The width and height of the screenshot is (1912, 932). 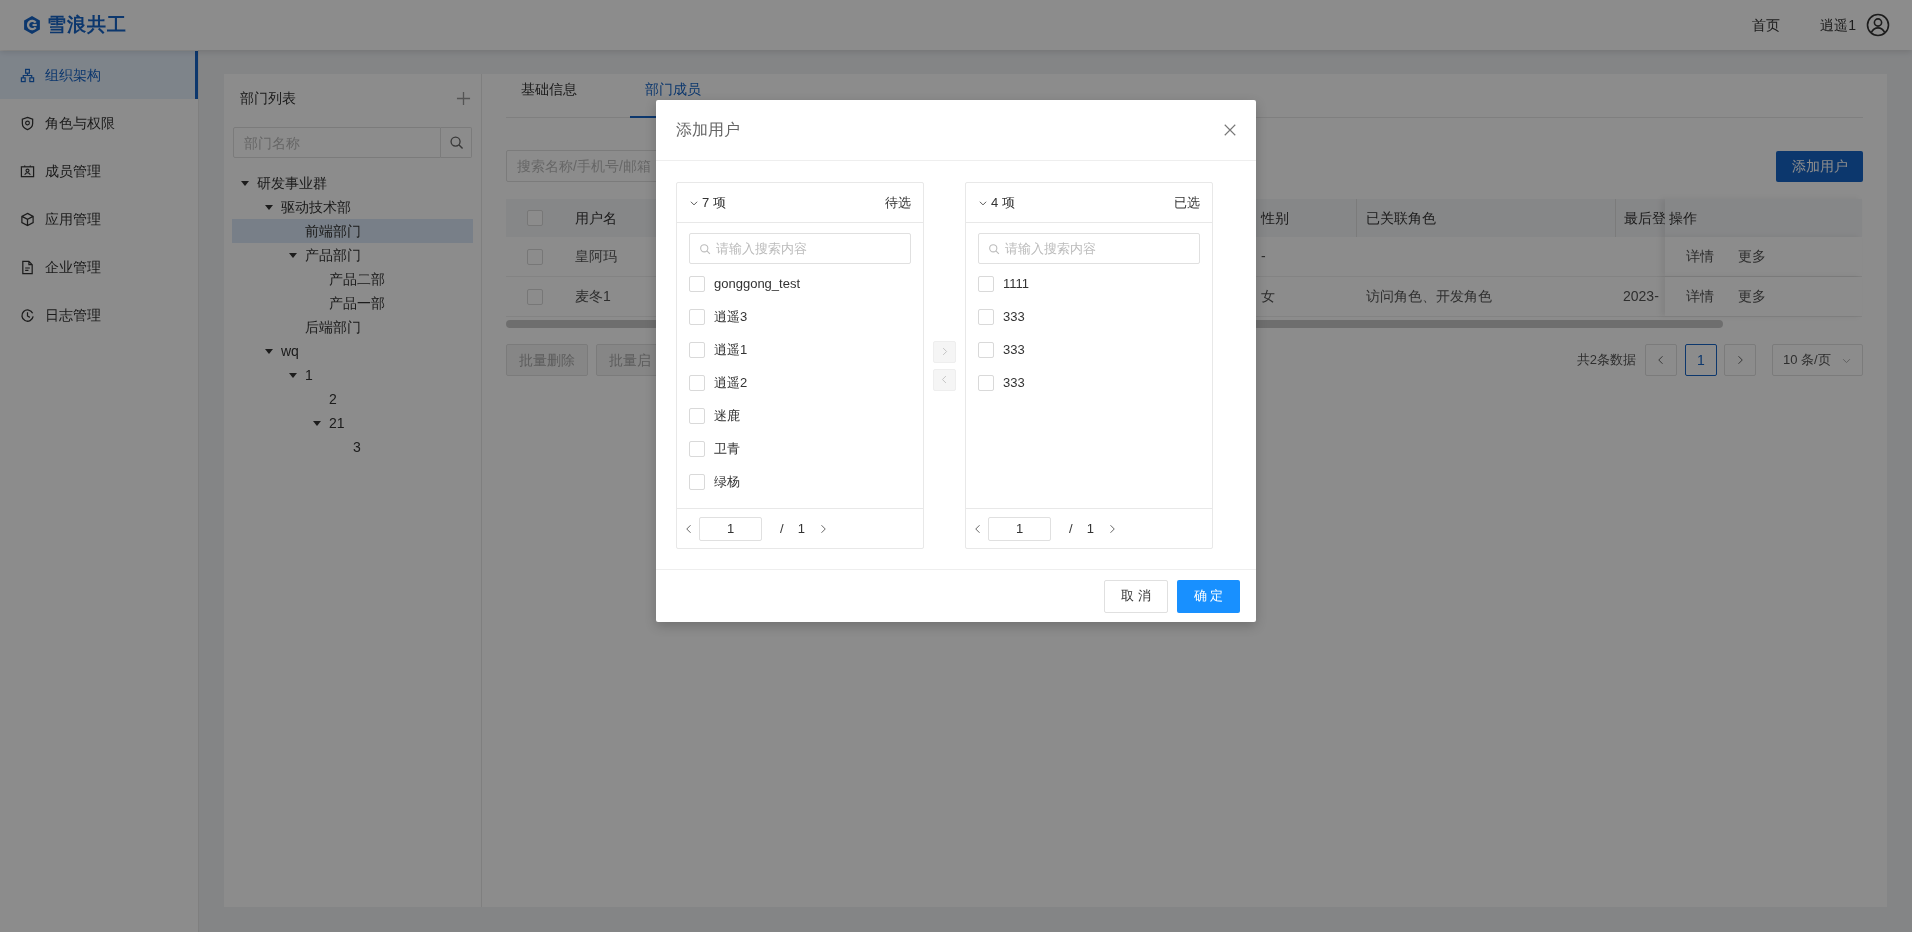 What do you see at coordinates (1136, 596) in the screenshot?
I see `cancel-button: 取 消` at bounding box center [1136, 596].